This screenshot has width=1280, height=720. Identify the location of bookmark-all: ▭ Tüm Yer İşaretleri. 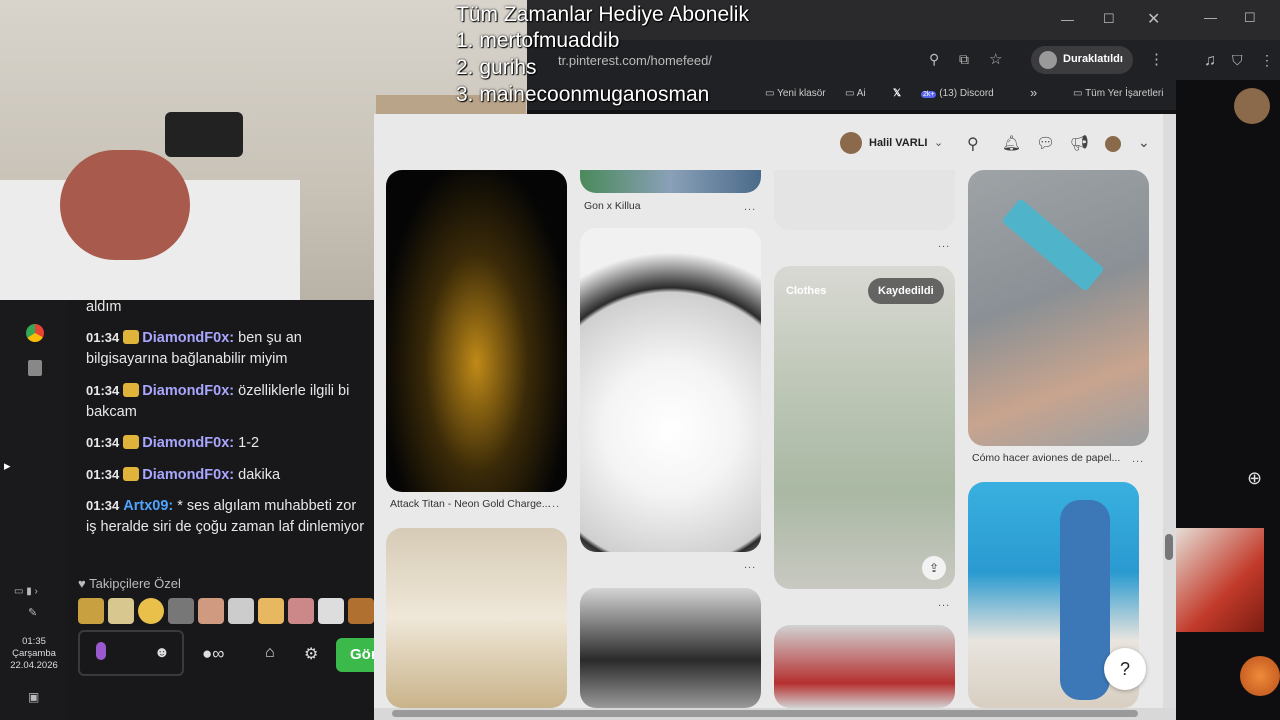
(1118, 93).